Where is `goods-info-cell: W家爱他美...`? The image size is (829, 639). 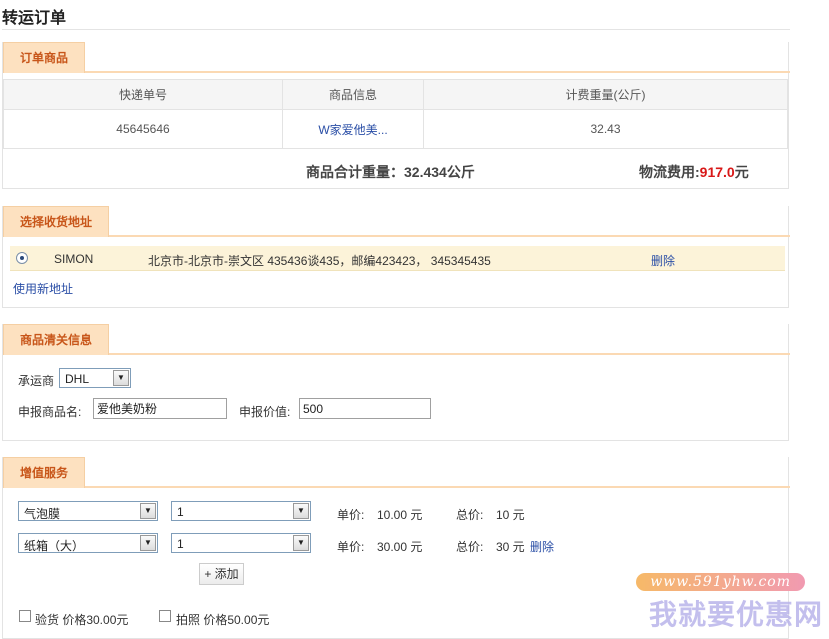 goods-info-cell: W家爱他美... is located at coordinates (353, 129).